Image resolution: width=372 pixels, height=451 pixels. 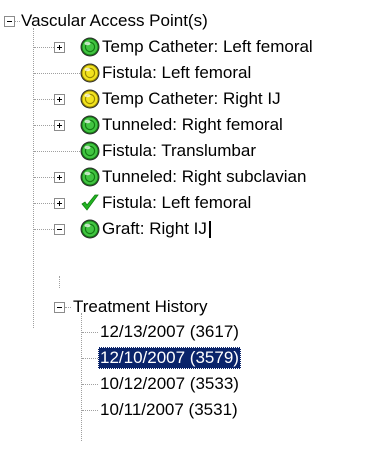 I want to click on text-cursor, so click(x=209, y=230).